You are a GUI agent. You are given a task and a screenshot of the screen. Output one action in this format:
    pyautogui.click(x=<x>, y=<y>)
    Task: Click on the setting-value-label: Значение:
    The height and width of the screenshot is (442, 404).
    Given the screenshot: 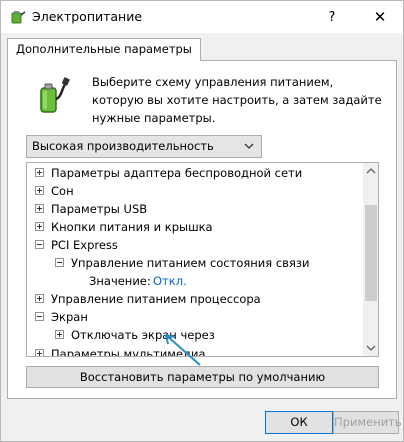 What is the action you would take?
    pyautogui.click(x=120, y=281)
    